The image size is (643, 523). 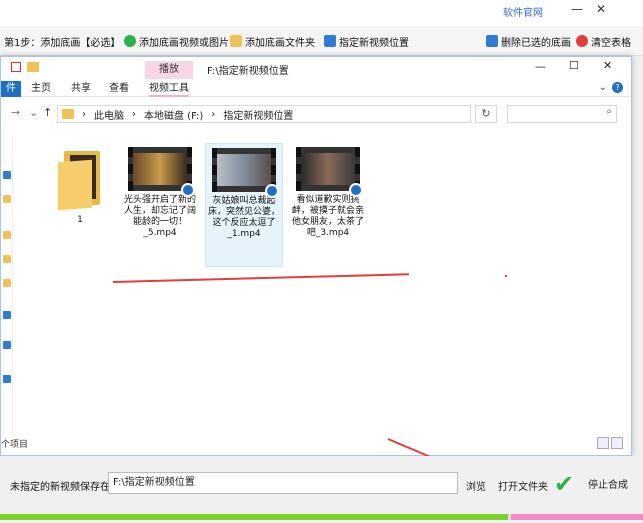 I want to click on delete-selected-button: 删除已选的底画, so click(x=528, y=41).